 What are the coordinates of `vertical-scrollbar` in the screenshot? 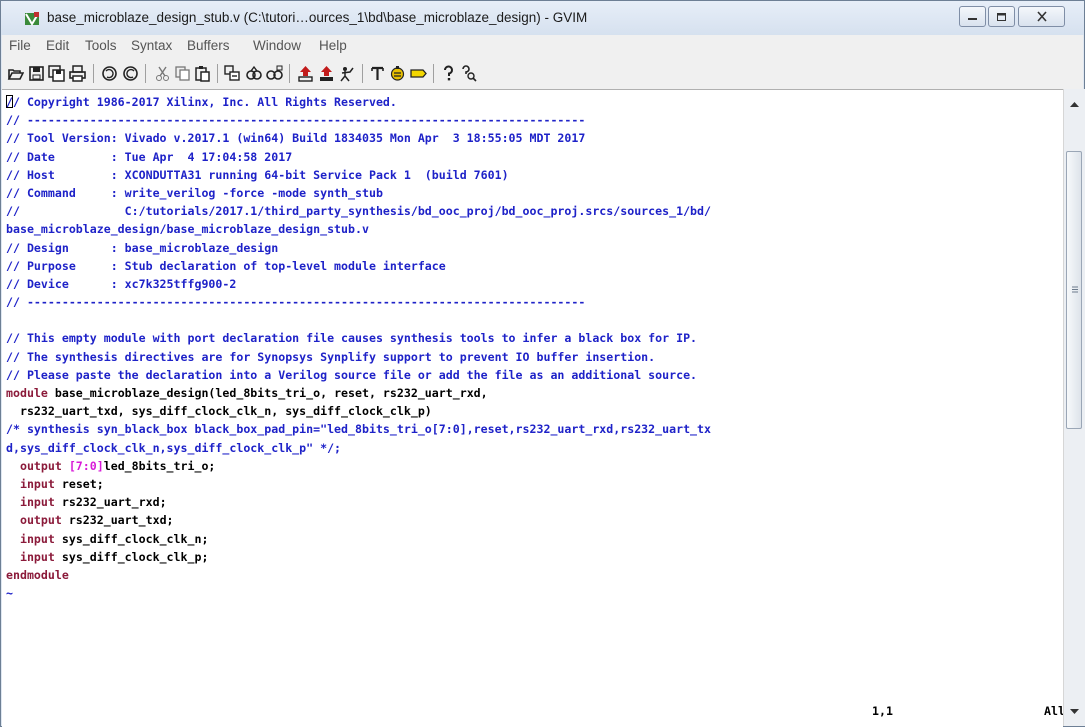 It's located at (1074, 407).